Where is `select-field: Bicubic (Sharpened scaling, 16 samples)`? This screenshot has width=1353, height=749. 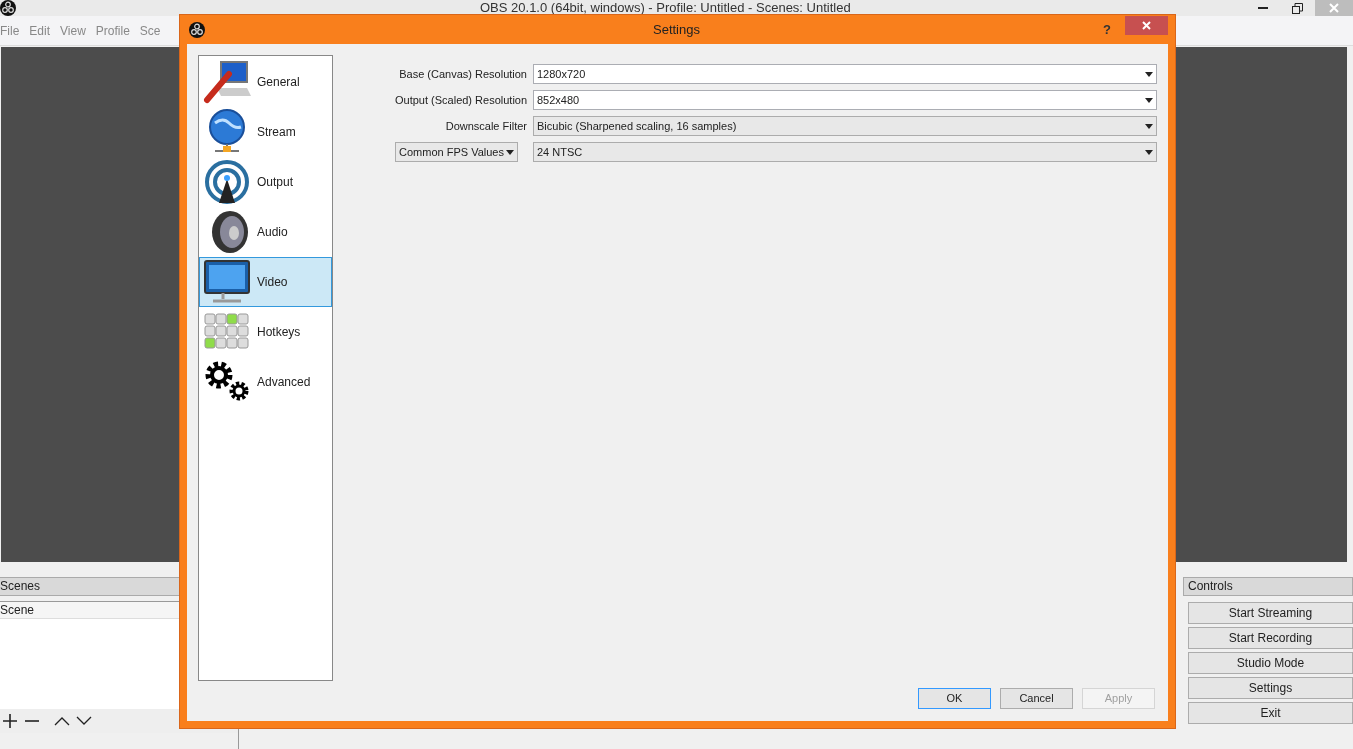
select-field: Bicubic (Sharpened scaling, 16 samples) is located at coordinates (845, 126).